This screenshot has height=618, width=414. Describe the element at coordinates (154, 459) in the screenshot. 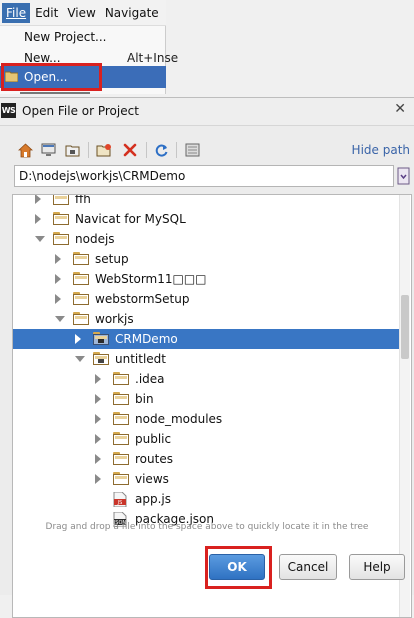

I see `tree-row-label: routes` at that location.